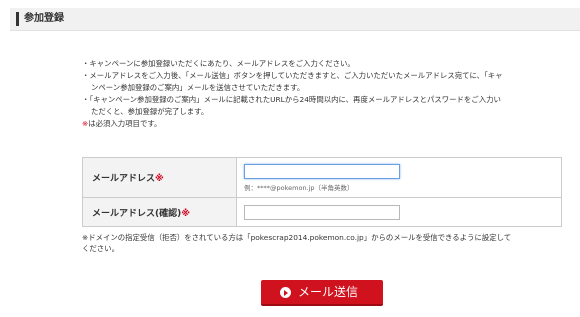 This screenshot has height=317, width=580. Describe the element at coordinates (124, 179) in the screenshot. I see `email-label-text: メールアドレス` at that location.